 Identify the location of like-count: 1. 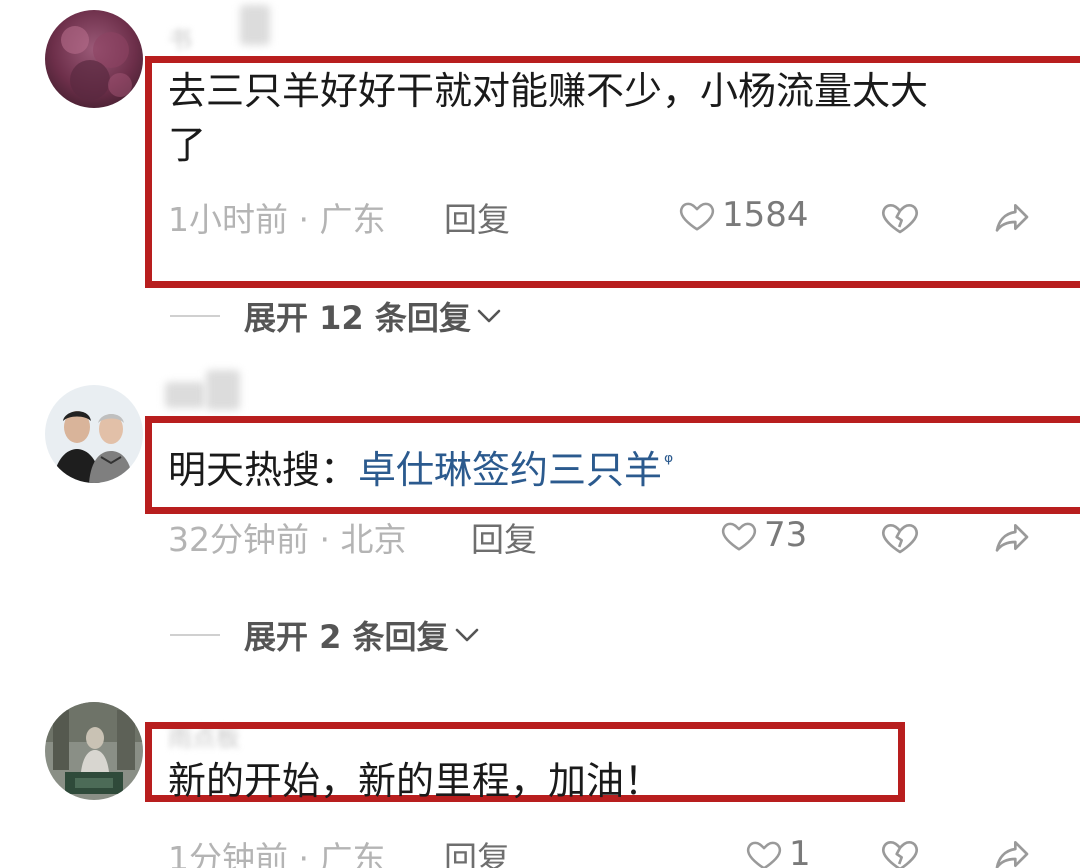
(800, 851).